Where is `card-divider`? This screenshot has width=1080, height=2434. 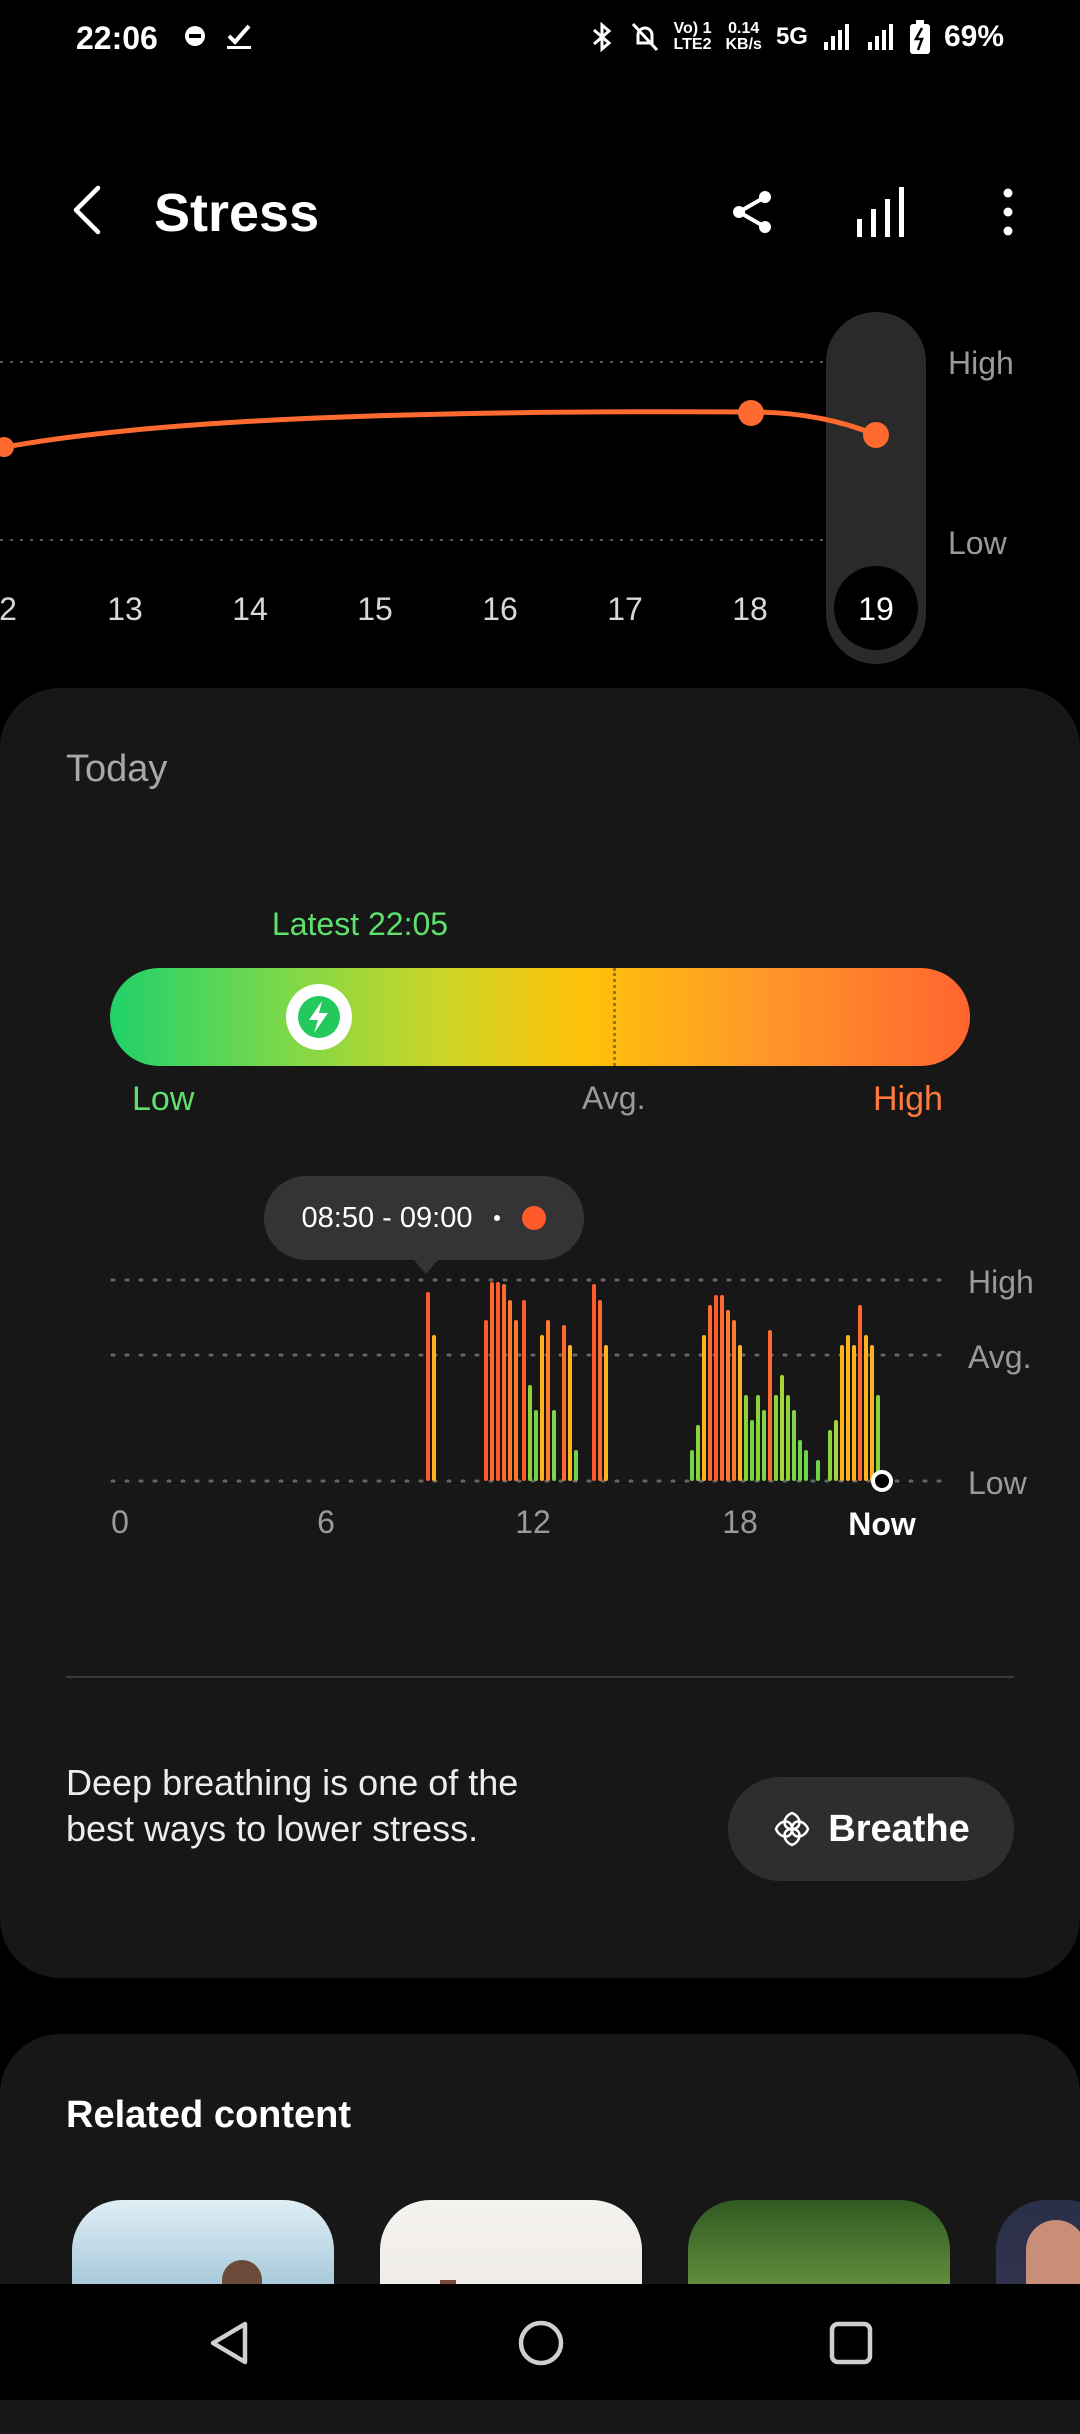
card-divider is located at coordinates (540, 1677).